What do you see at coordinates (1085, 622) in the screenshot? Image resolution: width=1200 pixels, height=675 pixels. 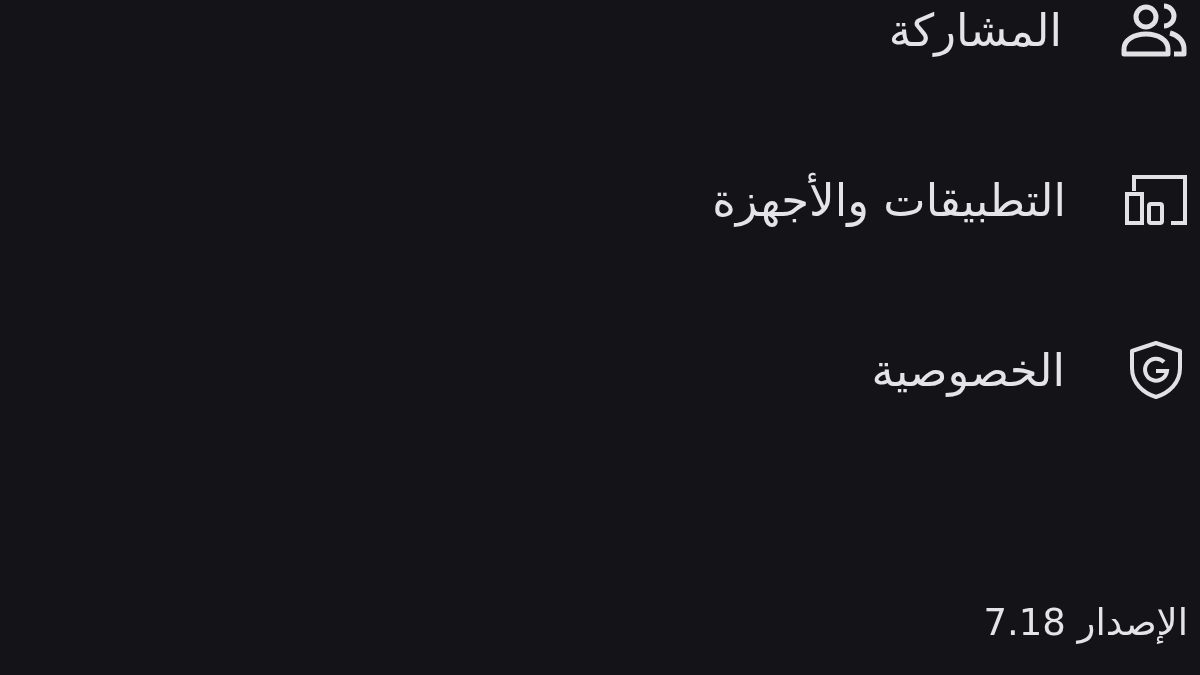 I see `version-text: الإصدار 7.18` at bounding box center [1085, 622].